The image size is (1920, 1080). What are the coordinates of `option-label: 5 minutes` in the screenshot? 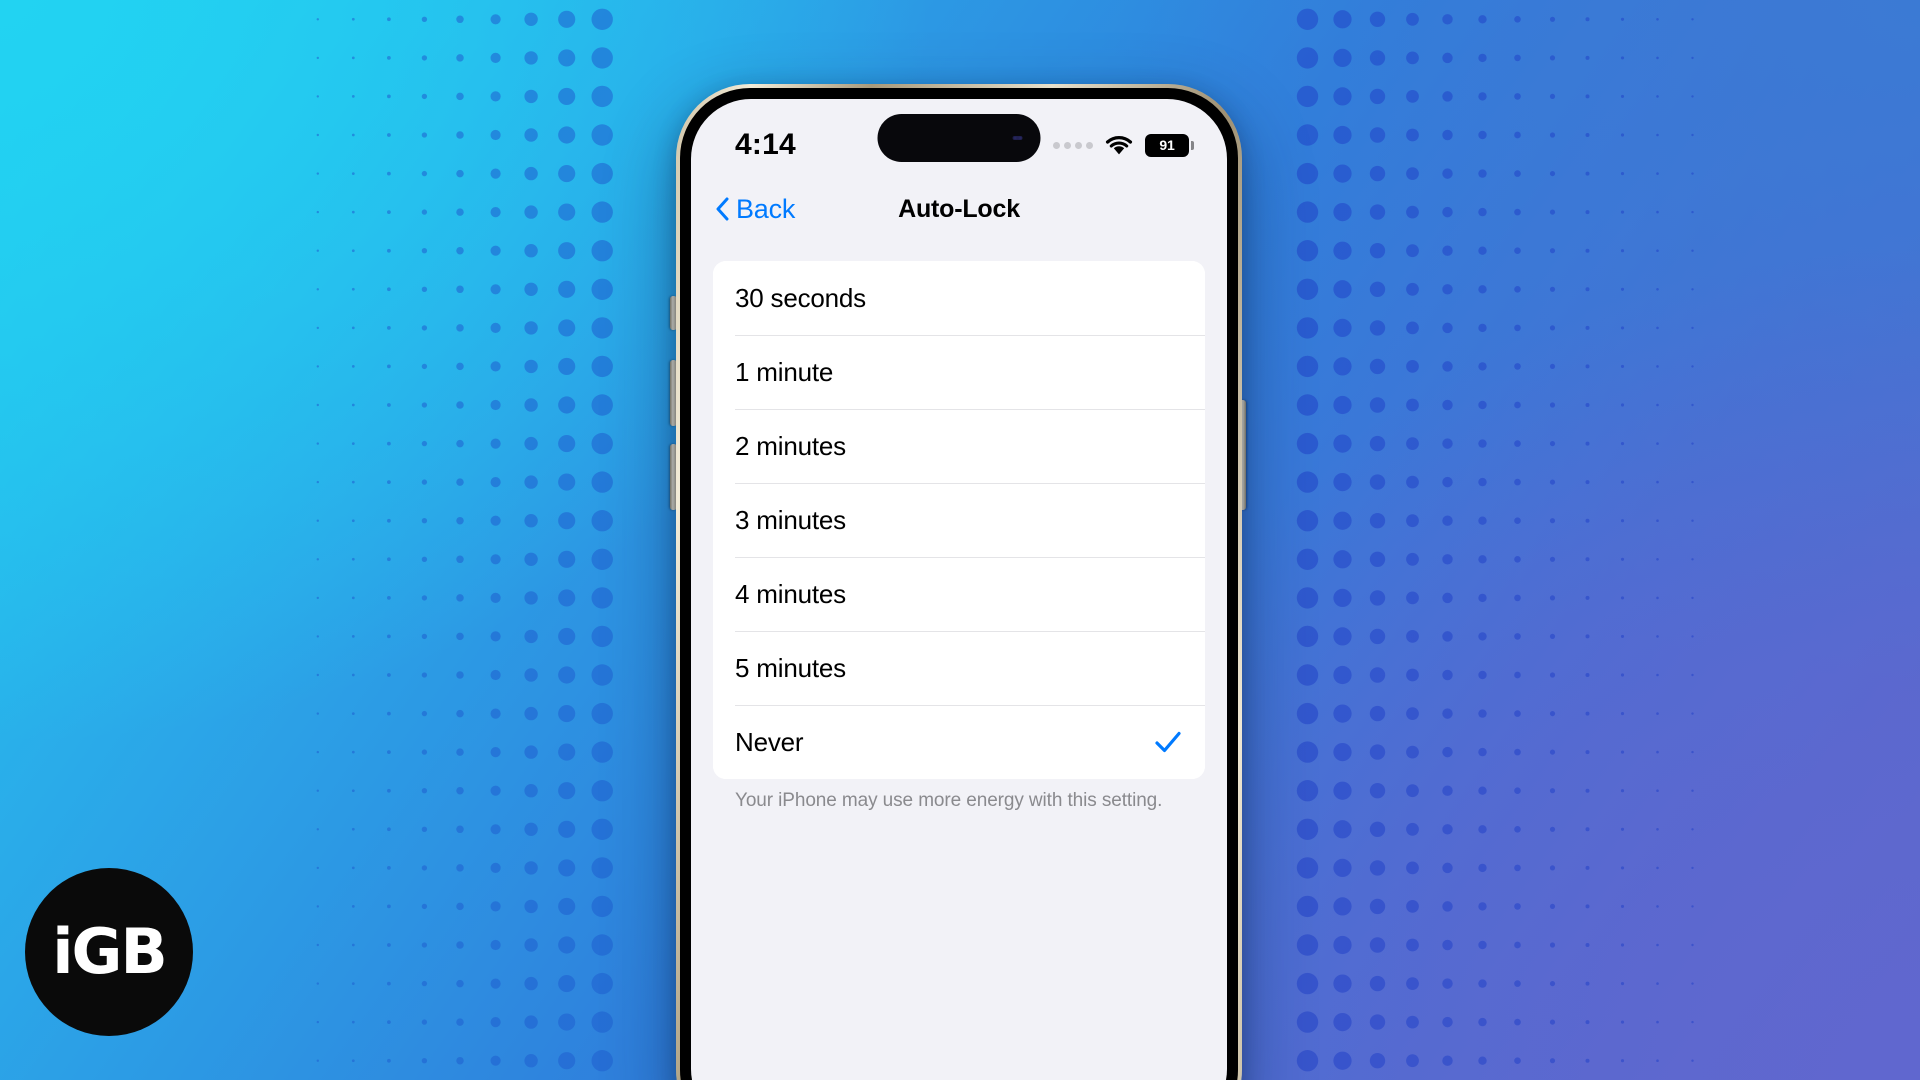 It's located at (790, 667).